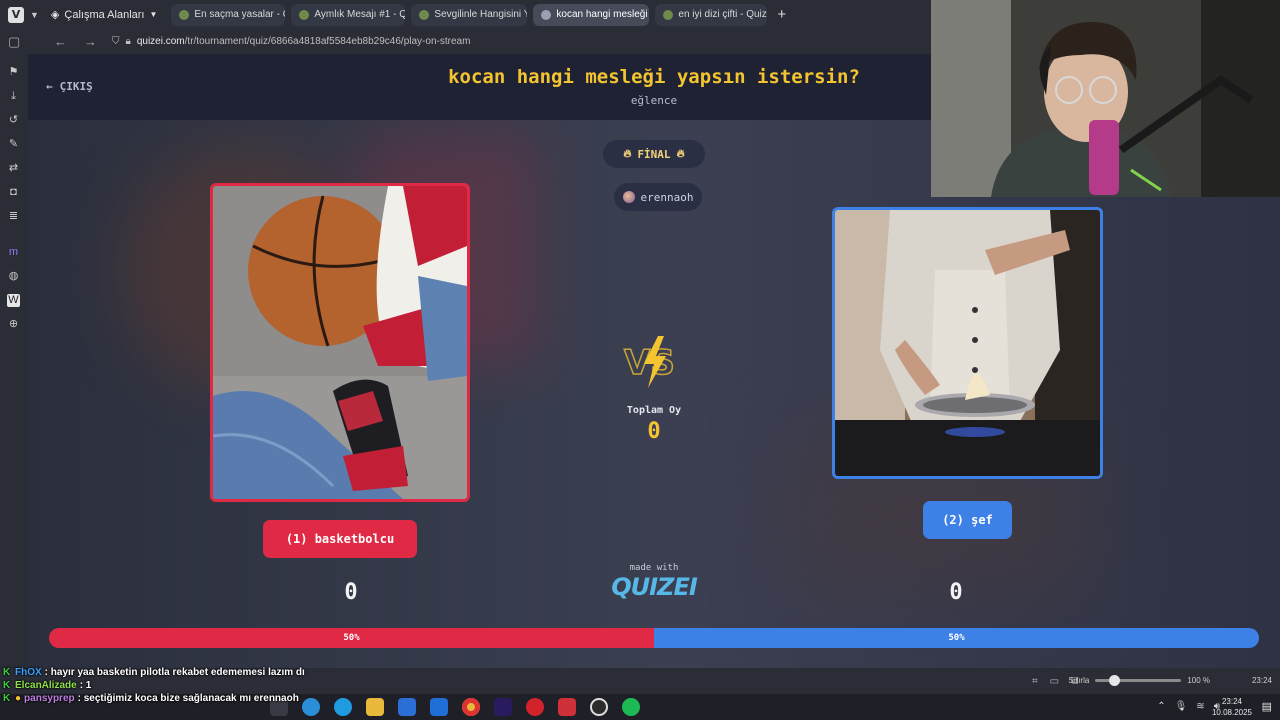 The height and width of the screenshot is (720, 1280). I want to click on round-badge: 🔥︎ FİNAL 🔥︎, so click(654, 154).